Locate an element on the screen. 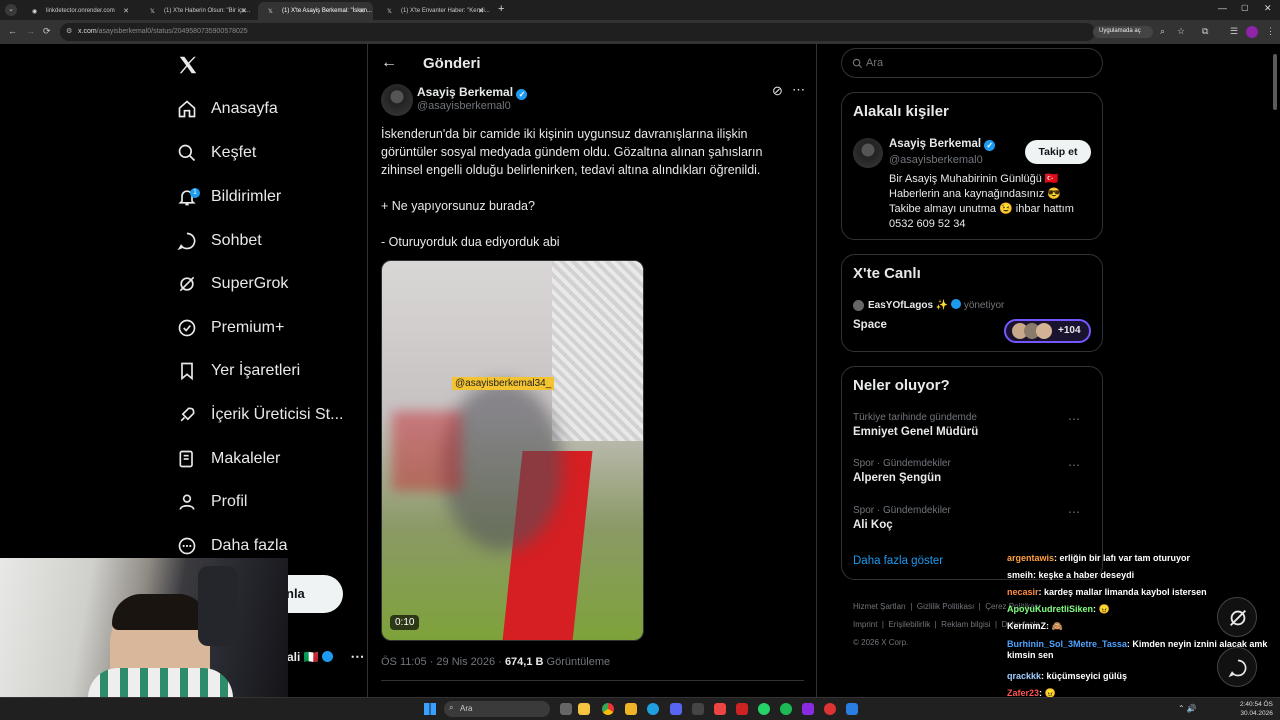 The image size is (1280, 720). discord-icon is located at coordinates (676, 709).